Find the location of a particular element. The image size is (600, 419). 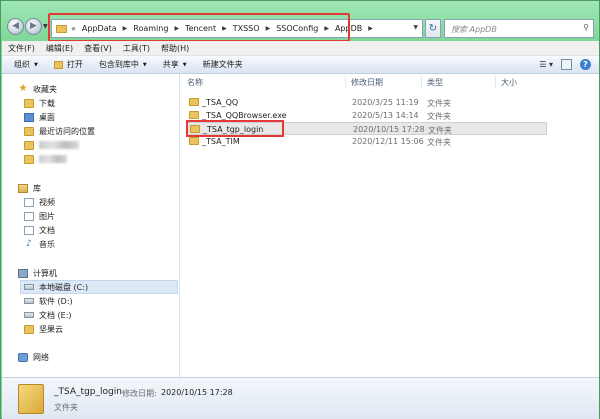

star-icon: ★ is located at coordinates (23, 88).